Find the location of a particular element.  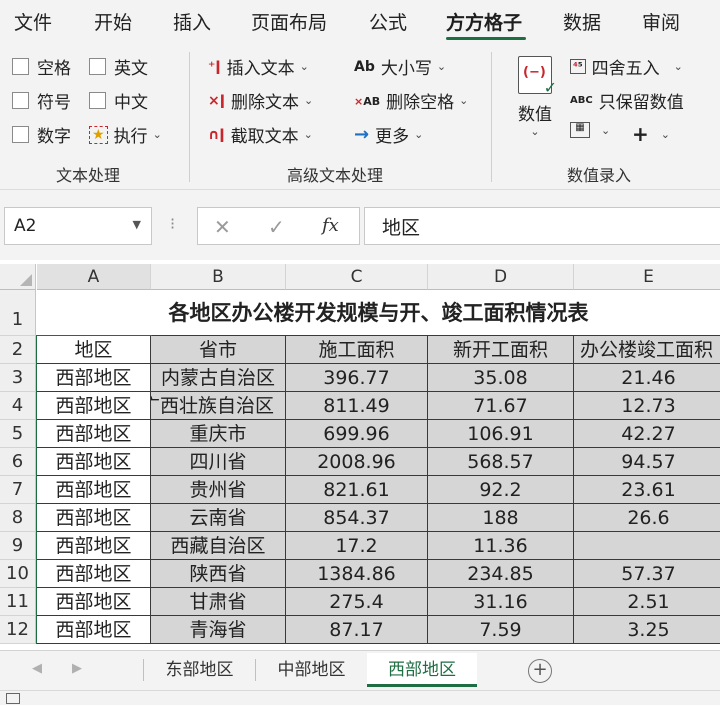

table-cell: 内蒙古自治区 is located at coordinates (218, 378).